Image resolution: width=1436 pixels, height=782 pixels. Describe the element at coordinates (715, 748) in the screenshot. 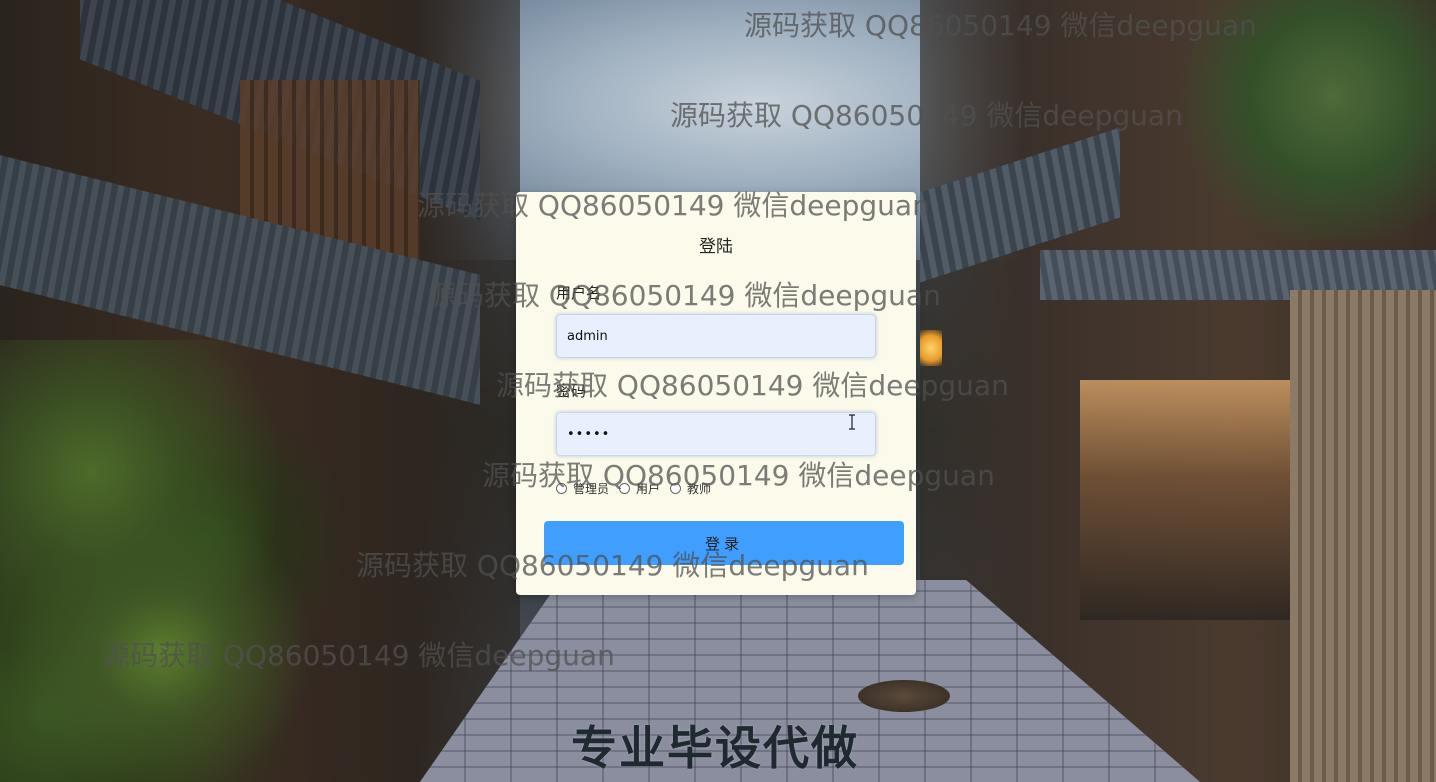

I see `promo-banner-text: 专业毕设代做` at that location.